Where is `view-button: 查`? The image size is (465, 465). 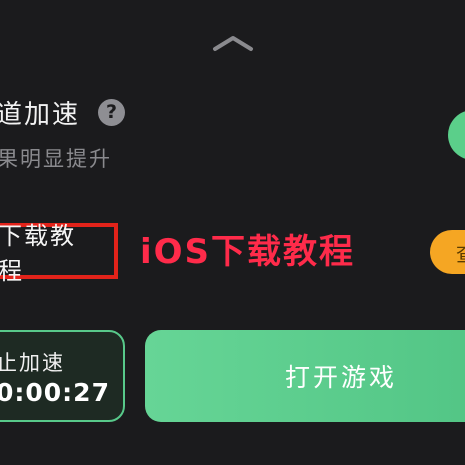
view-button: 查 is located at coordinates (447, 252).